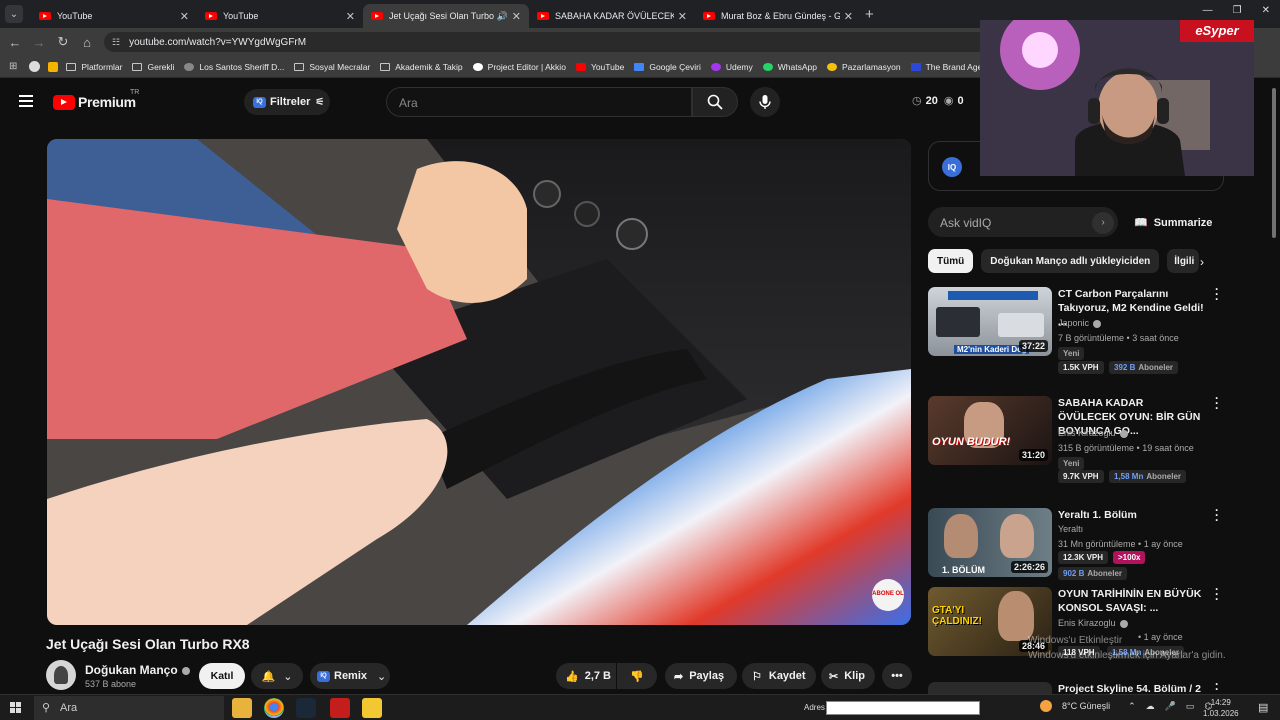 The image size is (1280, 720). Describe the element at coordinates (242, 708) in the screenshot. I see `file-explorer-icon` at that location.